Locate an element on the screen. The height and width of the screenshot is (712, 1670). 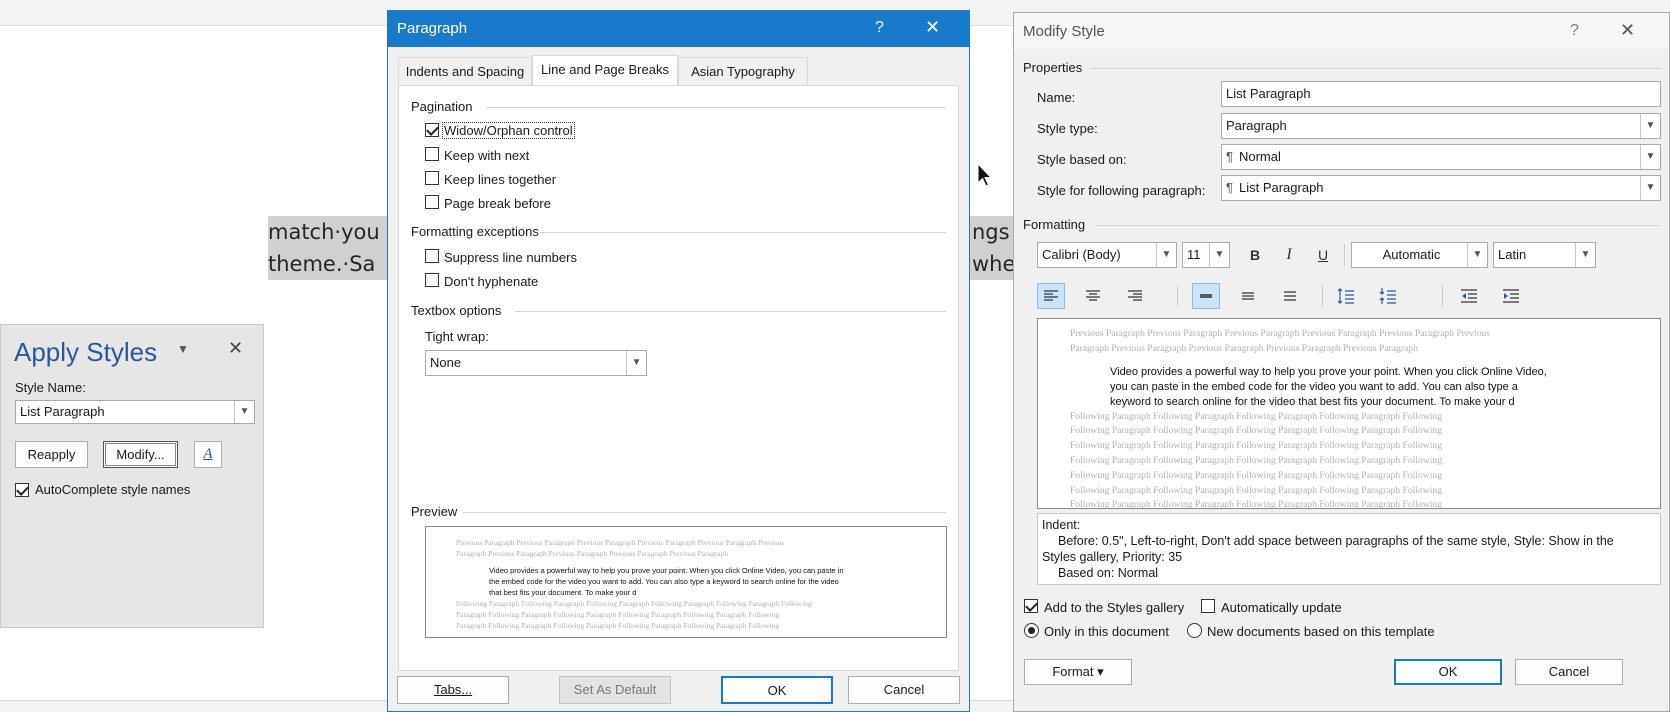
autocomplete-label: AutoComplete style names is located at coordinates (113, 489).